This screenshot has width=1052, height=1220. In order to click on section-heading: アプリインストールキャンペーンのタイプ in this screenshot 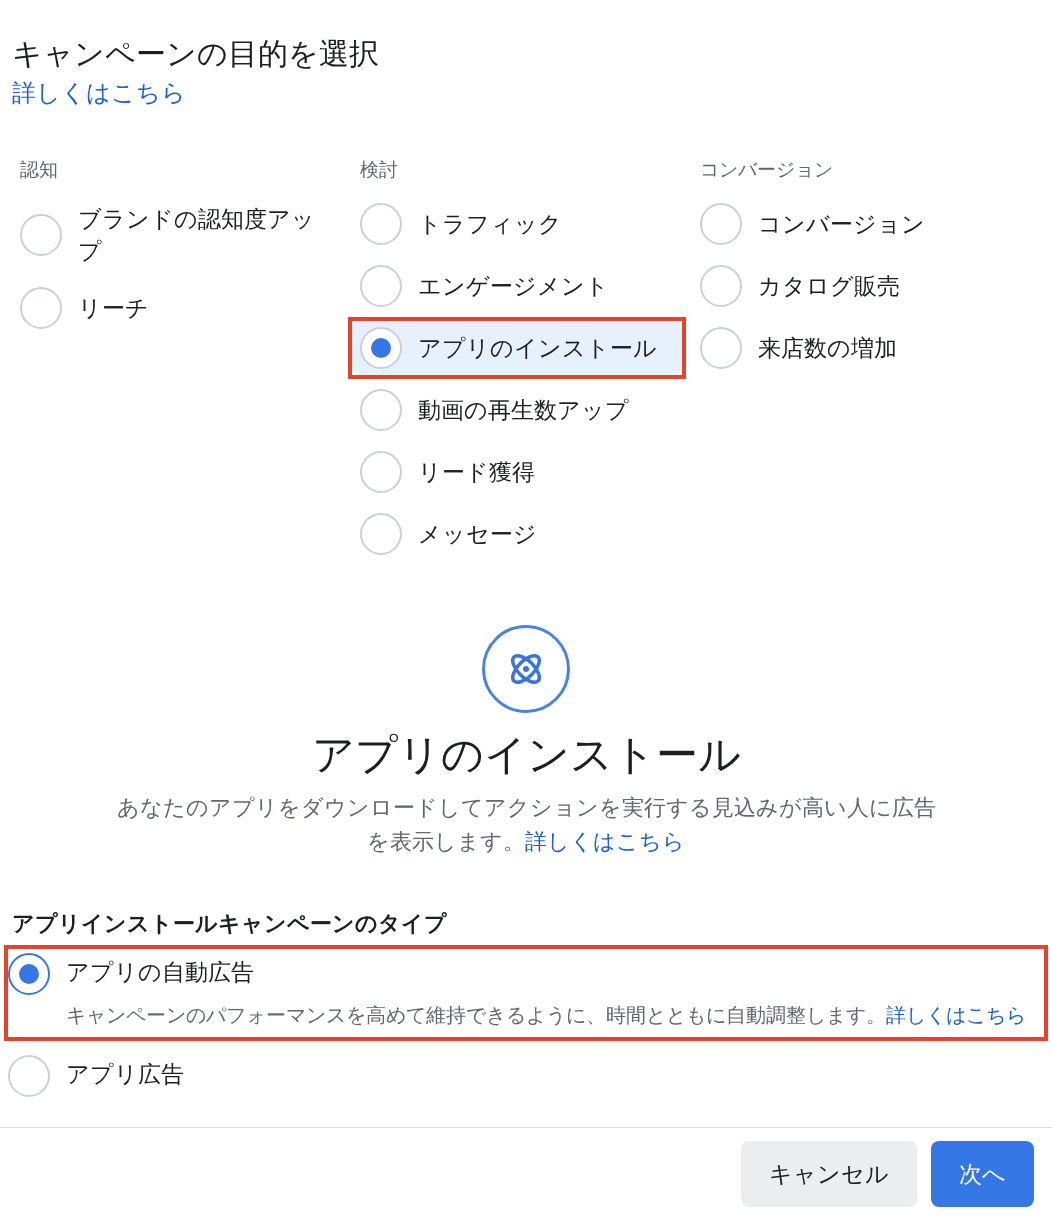, I will do `click(230, 924)`.